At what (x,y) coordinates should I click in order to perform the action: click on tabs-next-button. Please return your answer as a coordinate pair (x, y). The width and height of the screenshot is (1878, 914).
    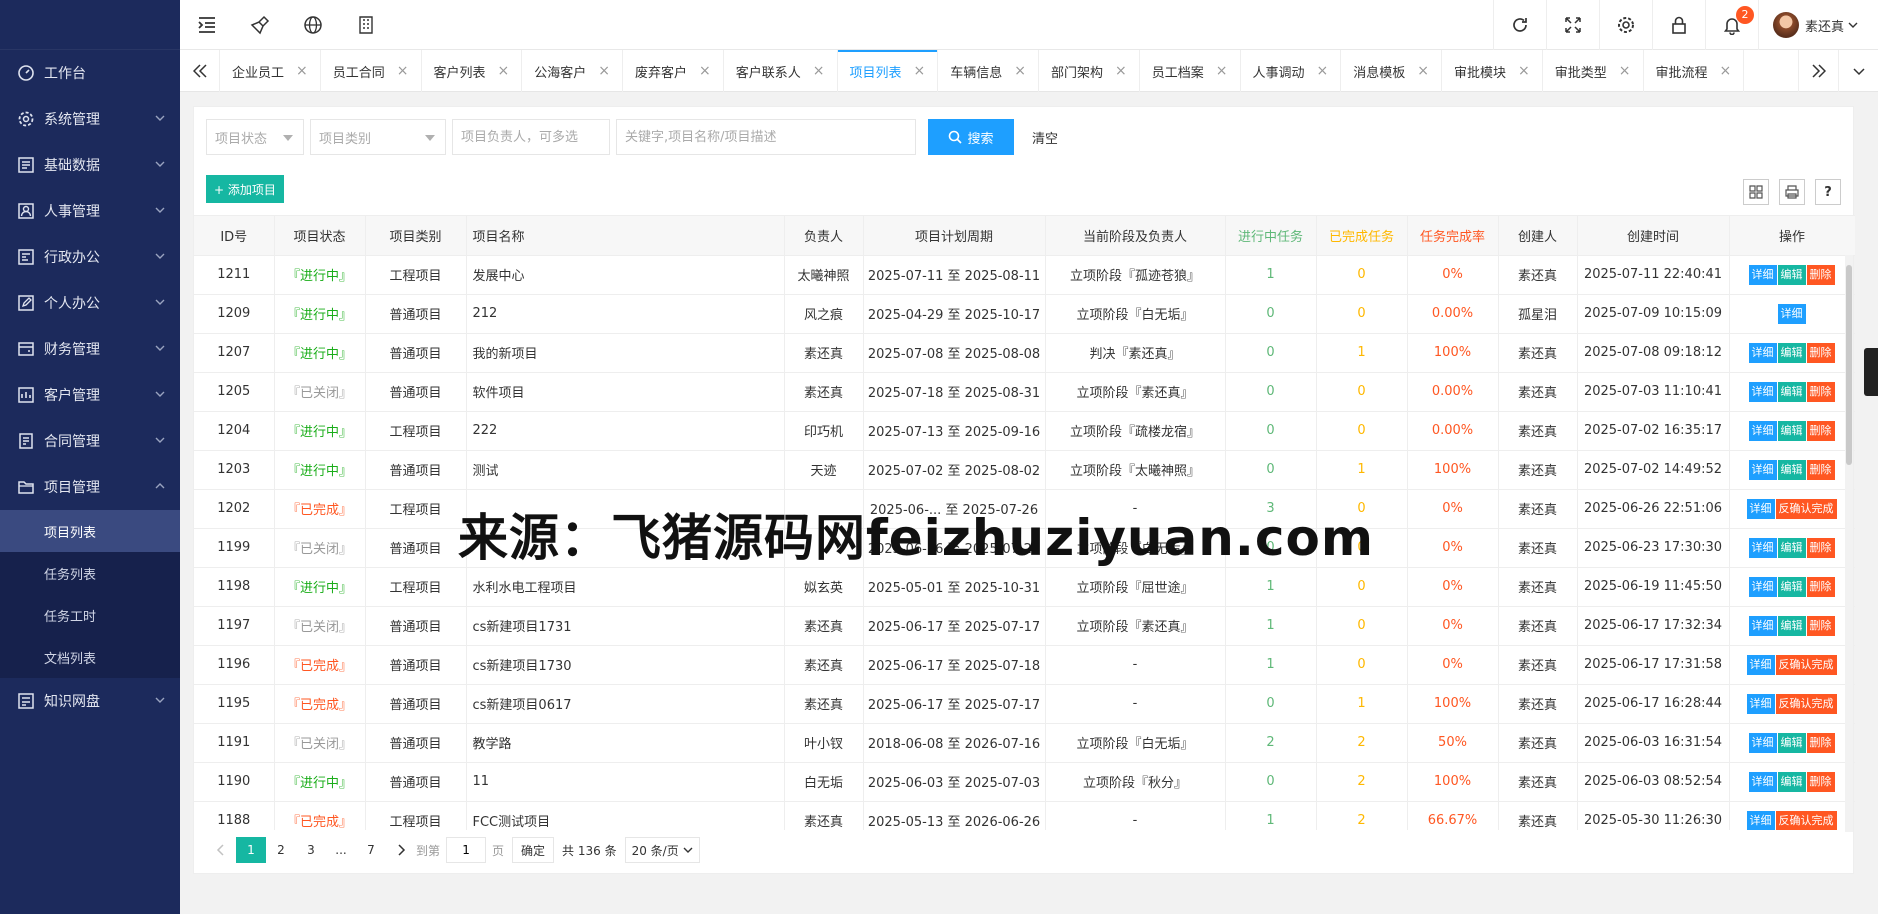
    Looking at the image, I should click on (1818, 71).